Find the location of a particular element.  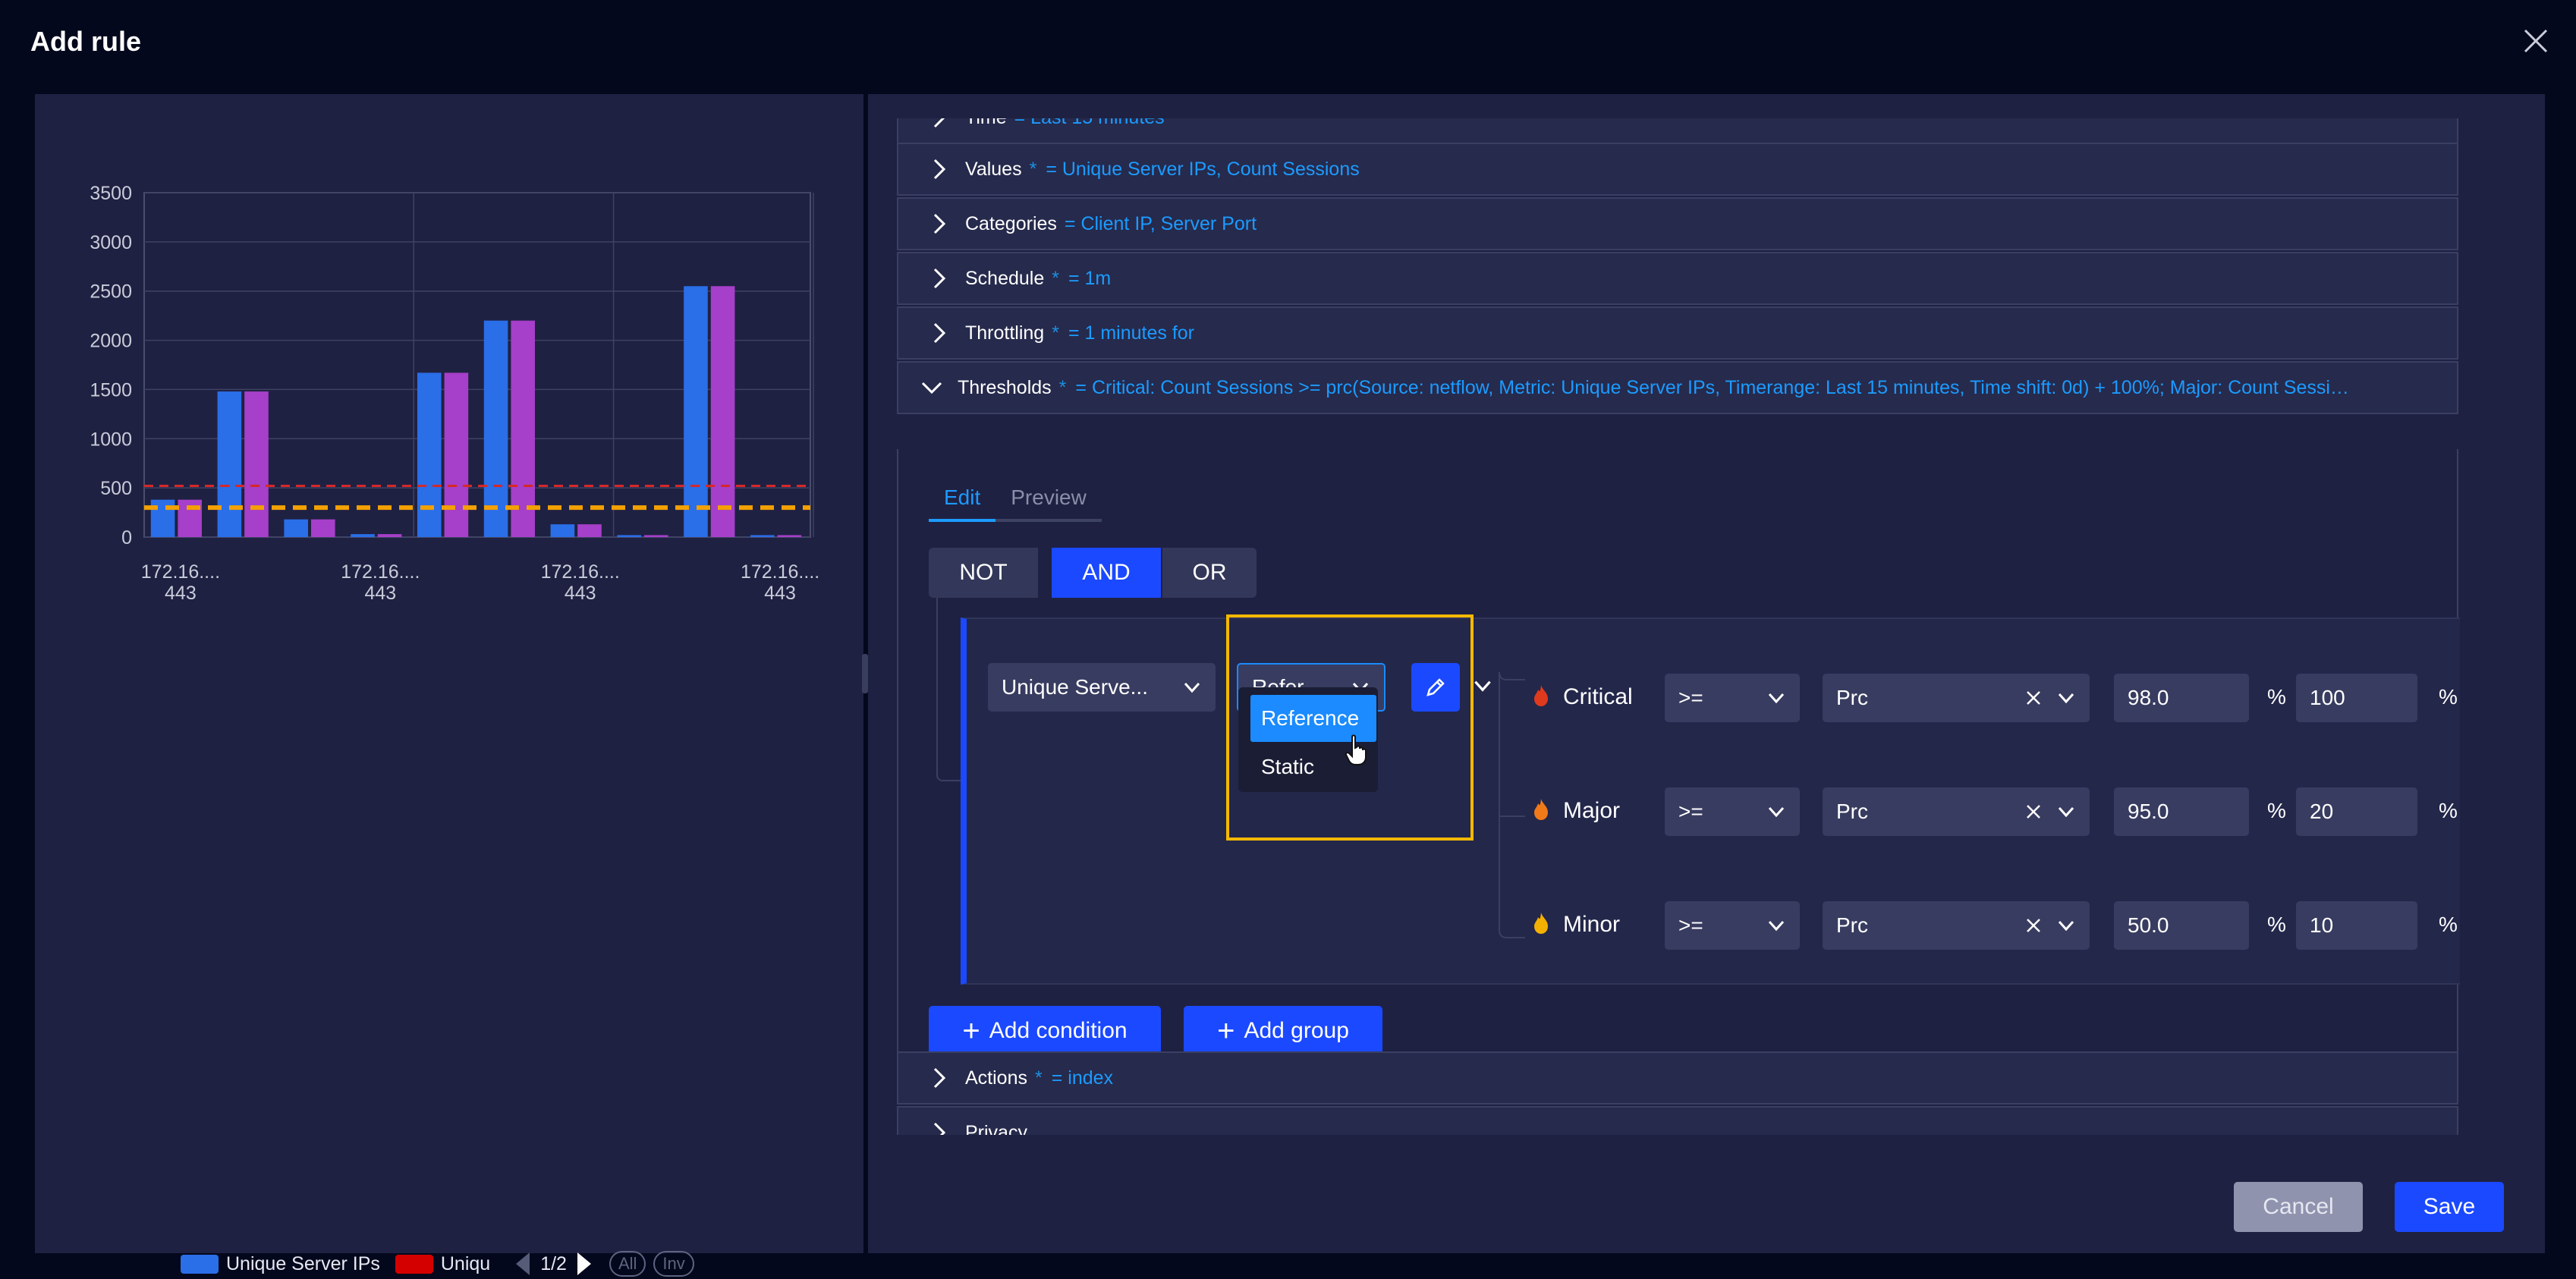

hand-cursor-icon is located at coordinates (1356, 749).